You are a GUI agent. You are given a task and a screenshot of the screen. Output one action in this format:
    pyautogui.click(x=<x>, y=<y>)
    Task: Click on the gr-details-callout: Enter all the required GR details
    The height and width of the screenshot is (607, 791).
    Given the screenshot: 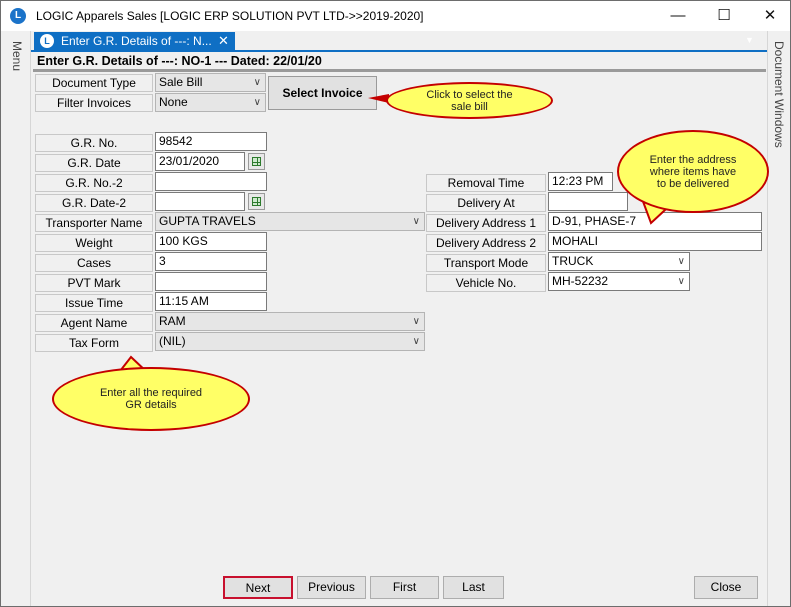 What is the action you would take?
    pyautogui.click(x=151, y=399)
    